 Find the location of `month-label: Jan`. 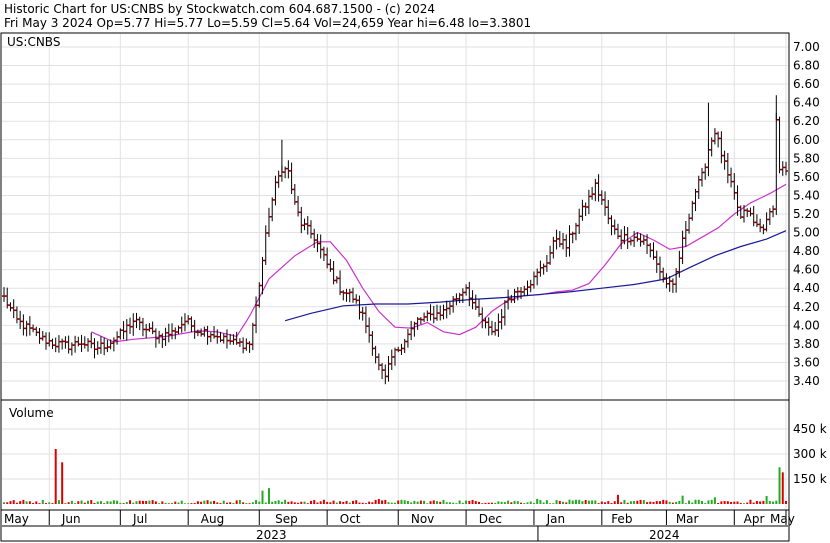

month-label: Jan is located at coordinates (556, 519).